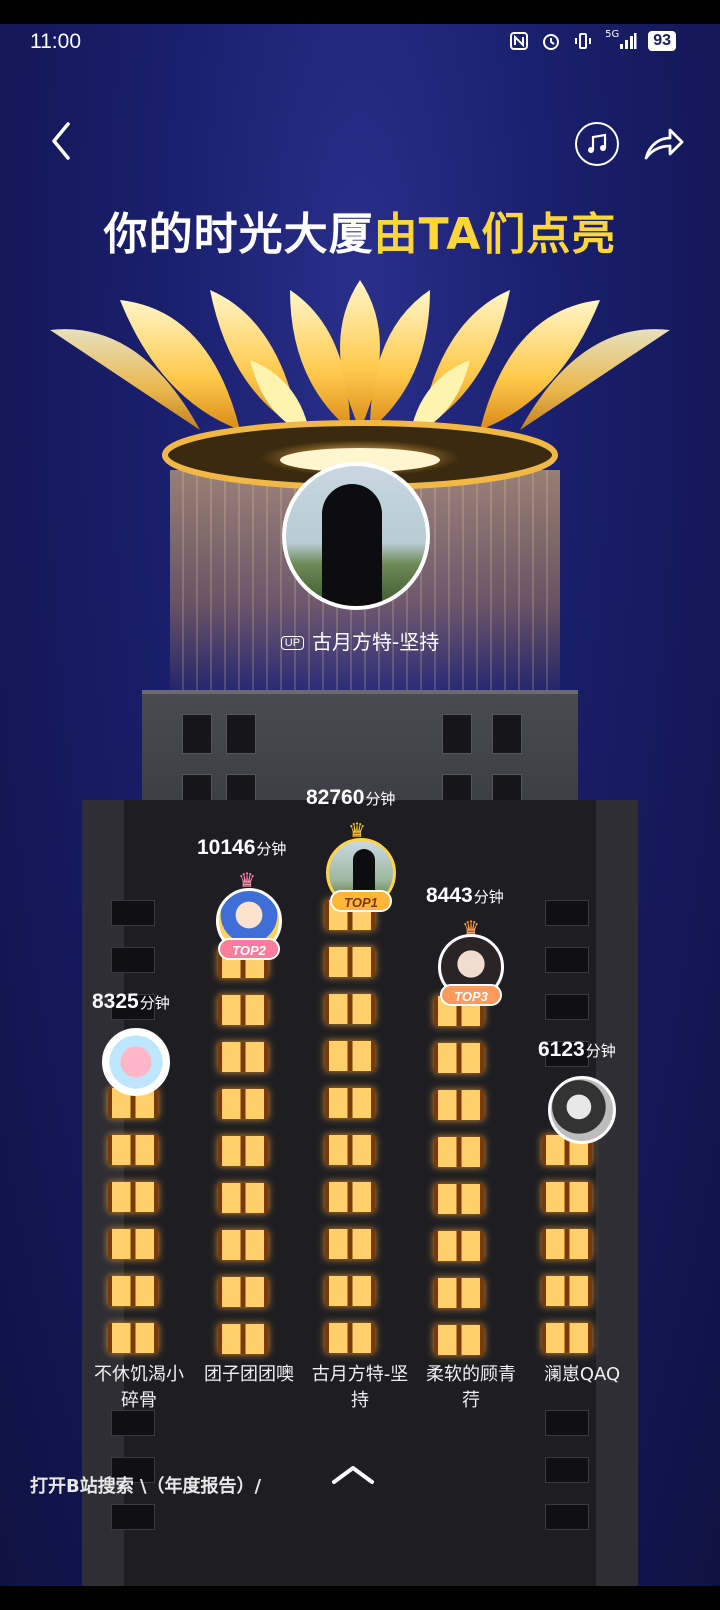  What do you see at coordinates (471, 1388) in the screenshot?
I see `rank3-name: 柔软的顾青荇` at bounding box center [471, 1388].